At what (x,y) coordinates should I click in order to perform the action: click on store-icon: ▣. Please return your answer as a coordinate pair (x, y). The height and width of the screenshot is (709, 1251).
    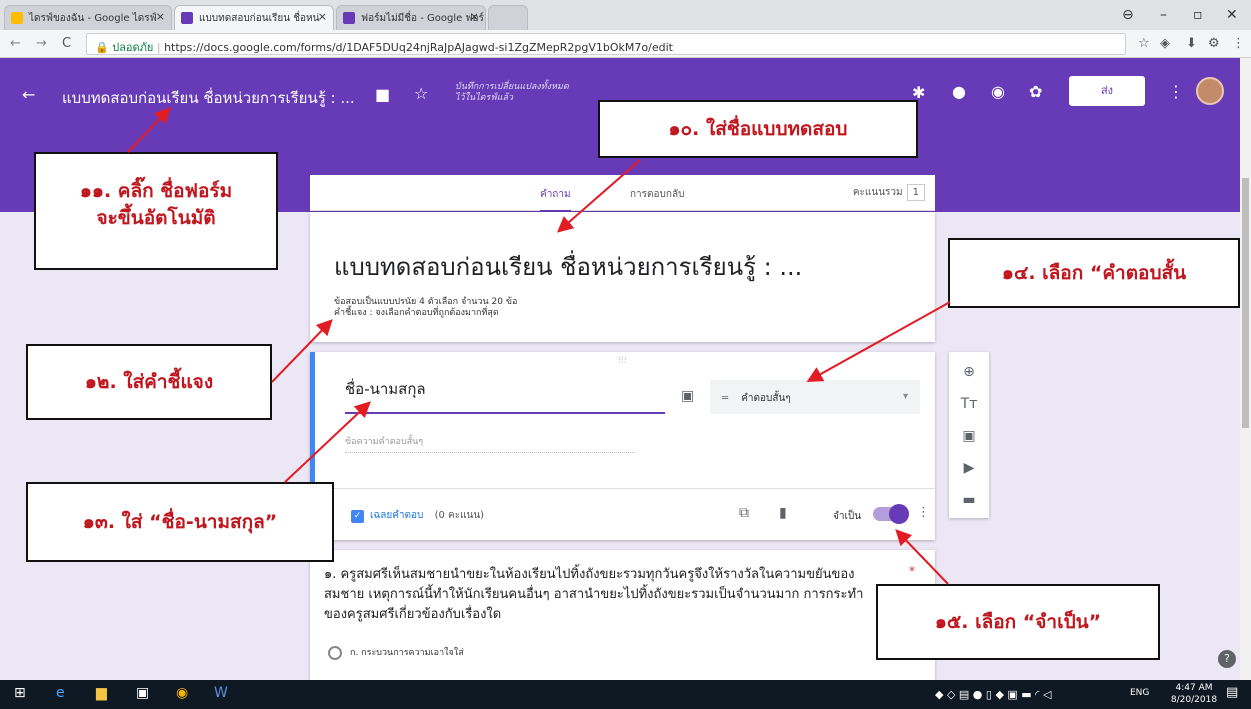
    Looking at the image, I should click on (142, 693).